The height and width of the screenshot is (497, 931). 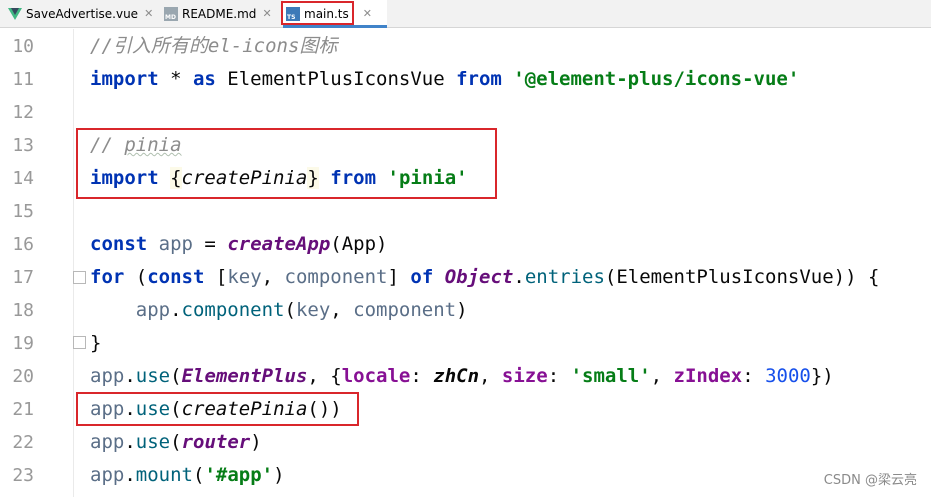 I want to click on tab-readme-md: MD README.md ✕, so click(x=218, y=13).